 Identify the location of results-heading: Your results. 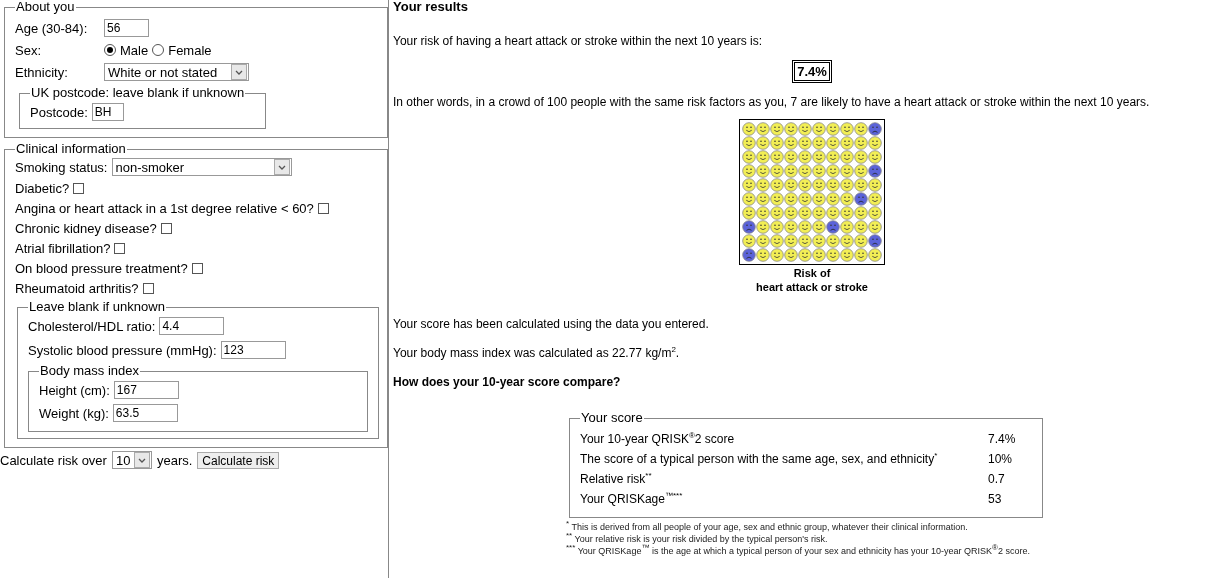
(431, 7).